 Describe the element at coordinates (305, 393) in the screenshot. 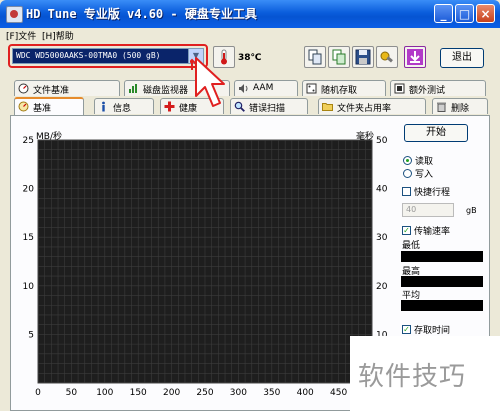

I see `x-tick-label: 400` at that location.